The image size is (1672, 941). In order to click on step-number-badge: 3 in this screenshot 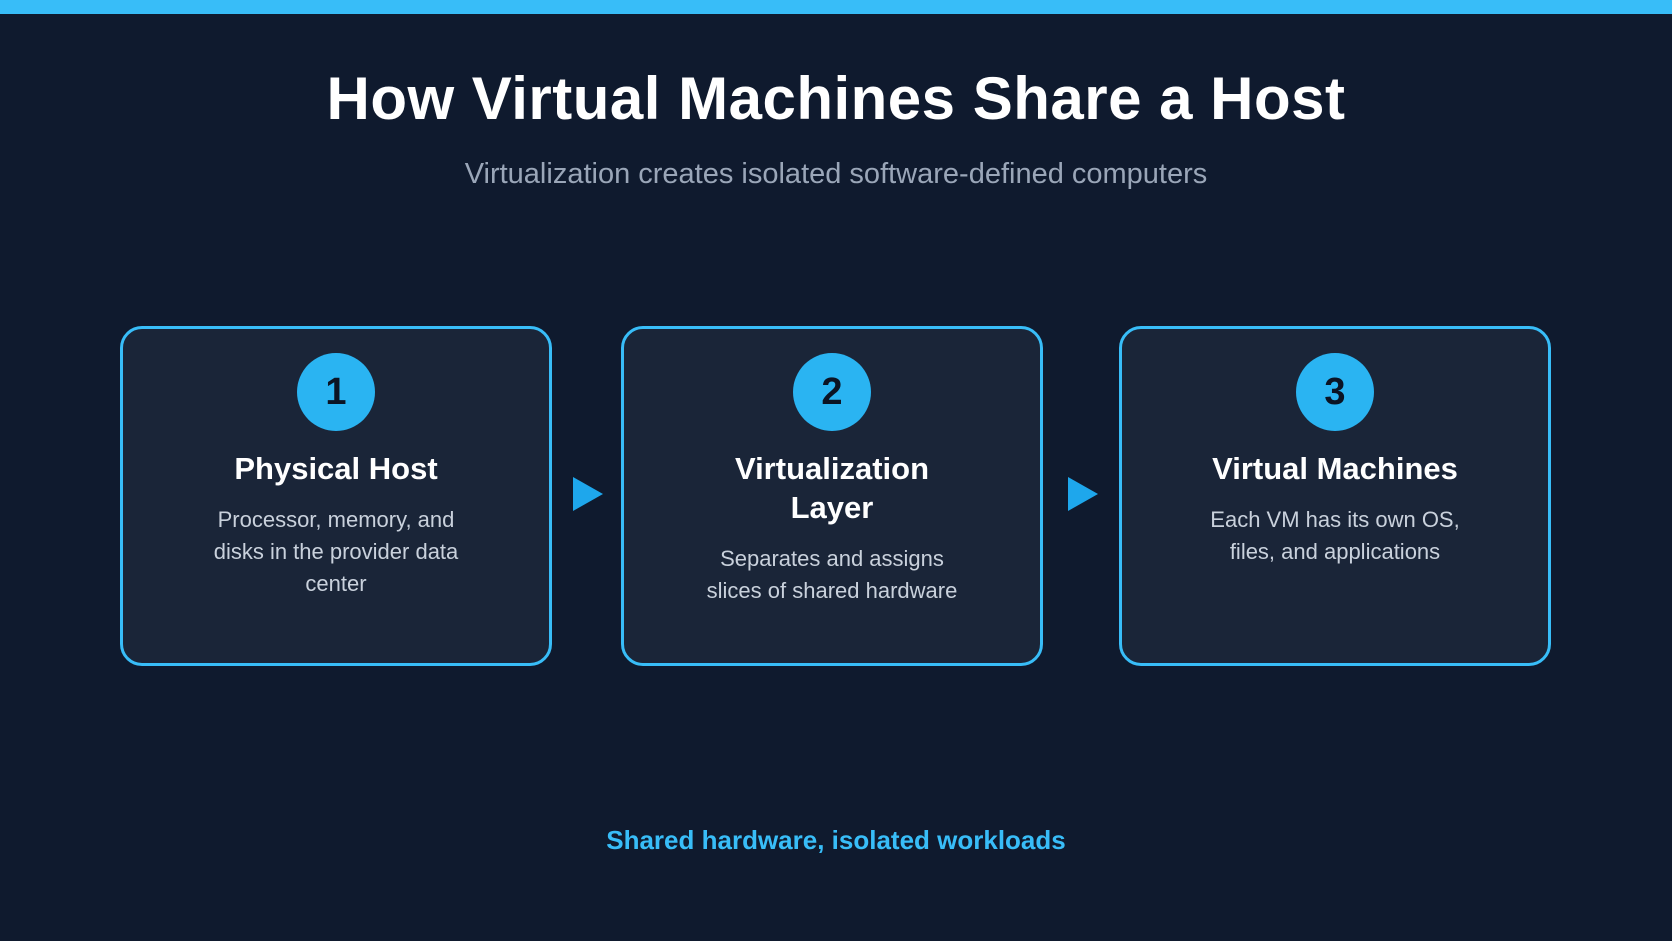, I will do `click(1335, 392)`.